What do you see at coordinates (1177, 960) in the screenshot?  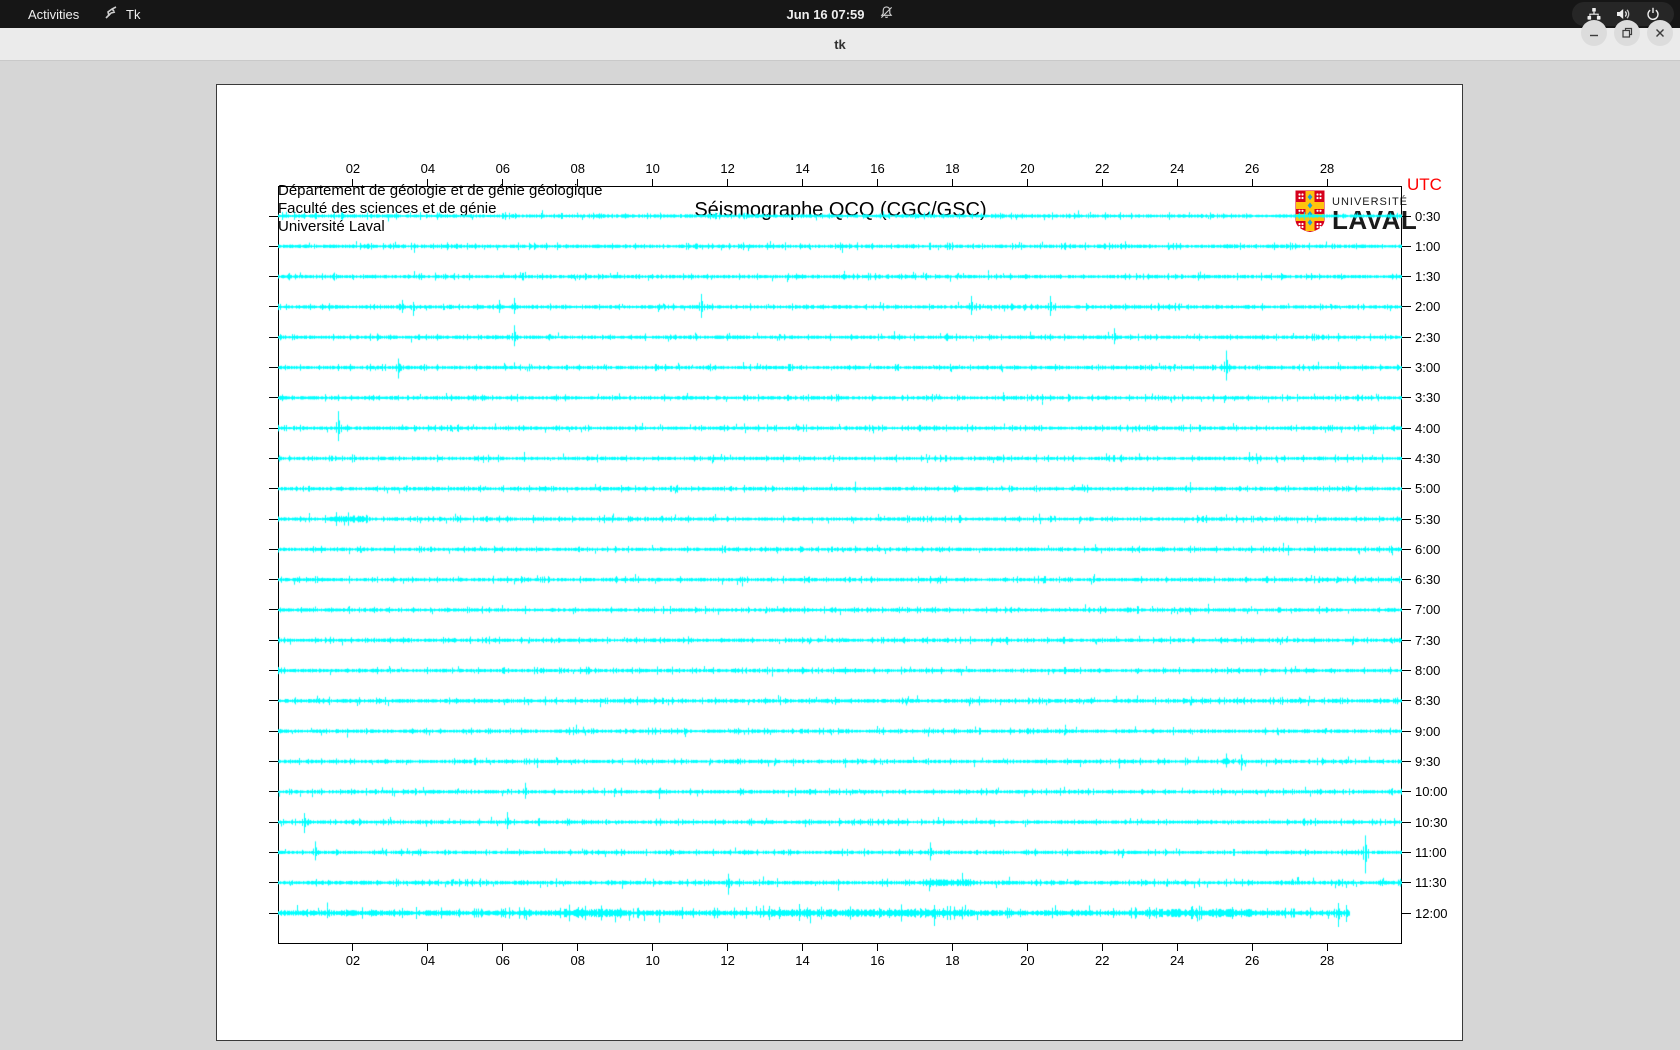 I see `x-tick-label-bottom: 24` at bounding box center [1177, 960].